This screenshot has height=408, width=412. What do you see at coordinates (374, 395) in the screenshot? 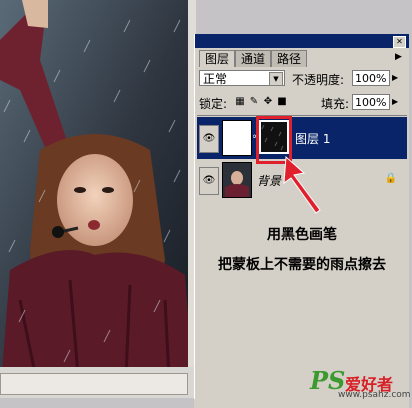
I see `watermark-url: www.psahz.com` at bounding box center [374, 395].